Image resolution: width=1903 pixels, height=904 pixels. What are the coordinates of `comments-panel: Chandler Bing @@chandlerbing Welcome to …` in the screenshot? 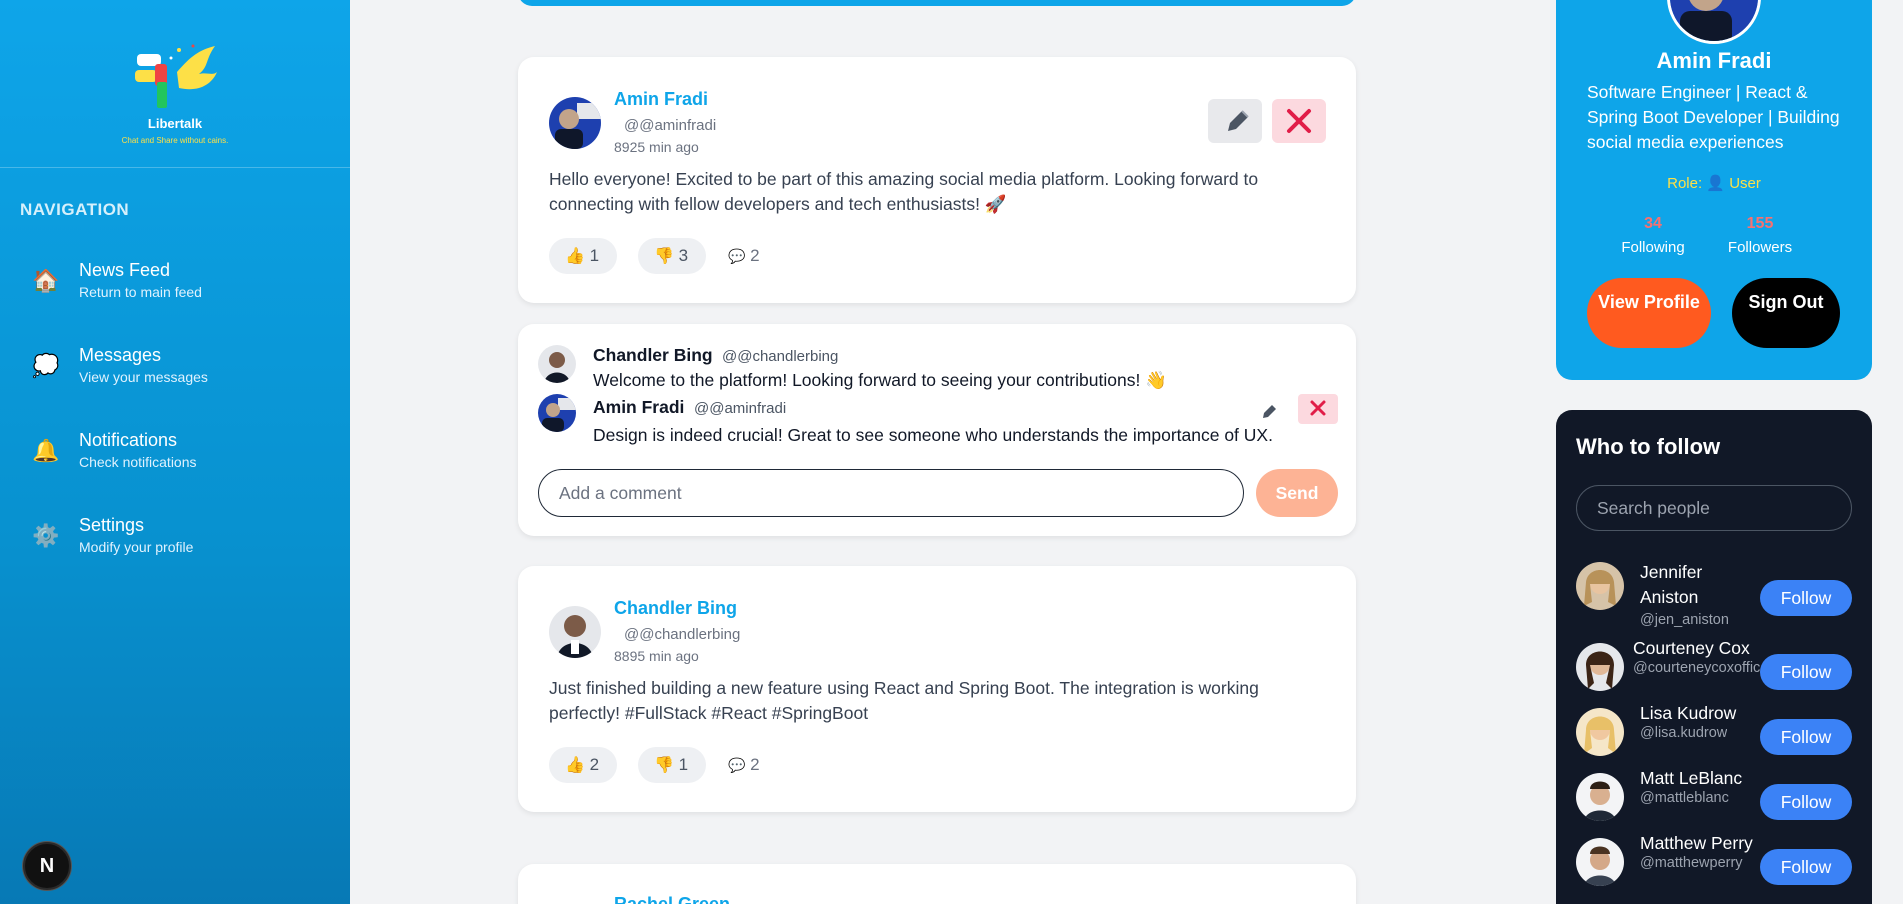 It's located at (937, 430).